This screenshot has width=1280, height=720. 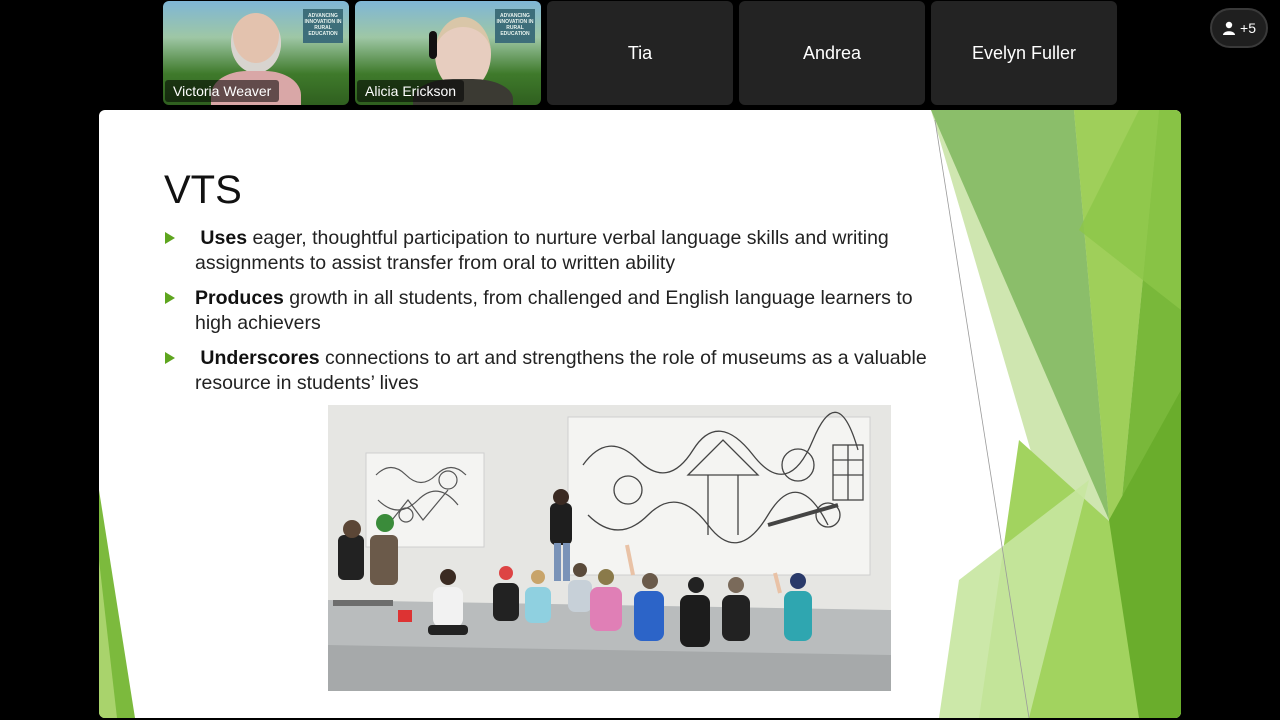 I want to click on participant-name: Tia, so click(x=640, y=52).